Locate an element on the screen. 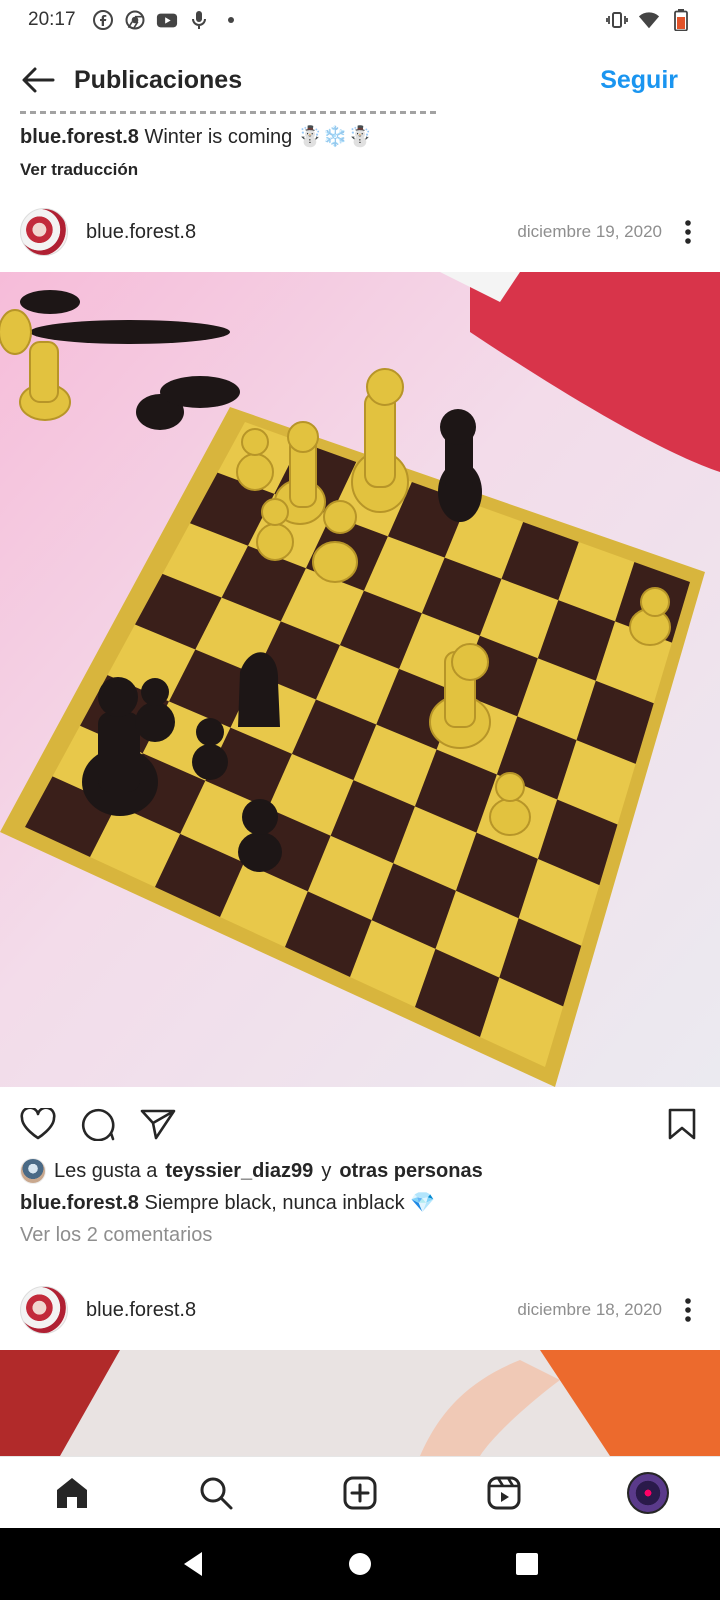  system-recents-button is located at coordinates (527, 1564).